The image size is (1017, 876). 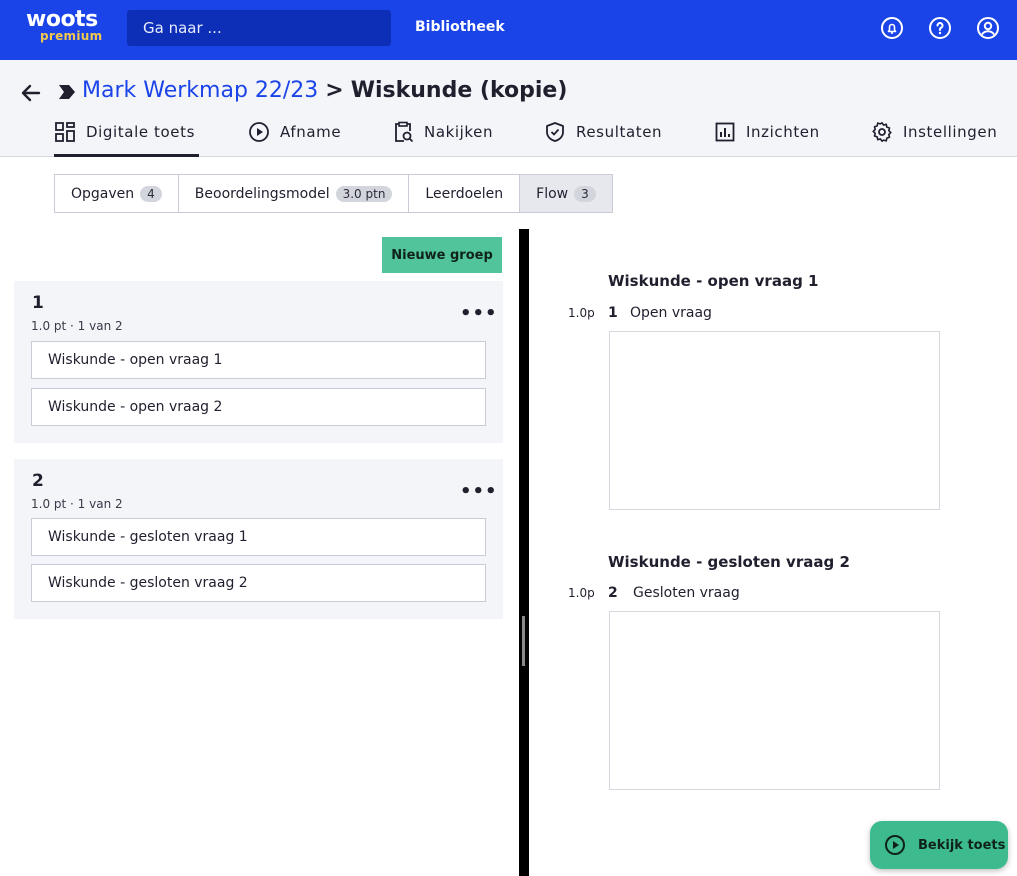 What do you see at coordinates (459, 132) in the screenshot?
I see `tab-label: Nakijken` at bounding box center [459, 132].